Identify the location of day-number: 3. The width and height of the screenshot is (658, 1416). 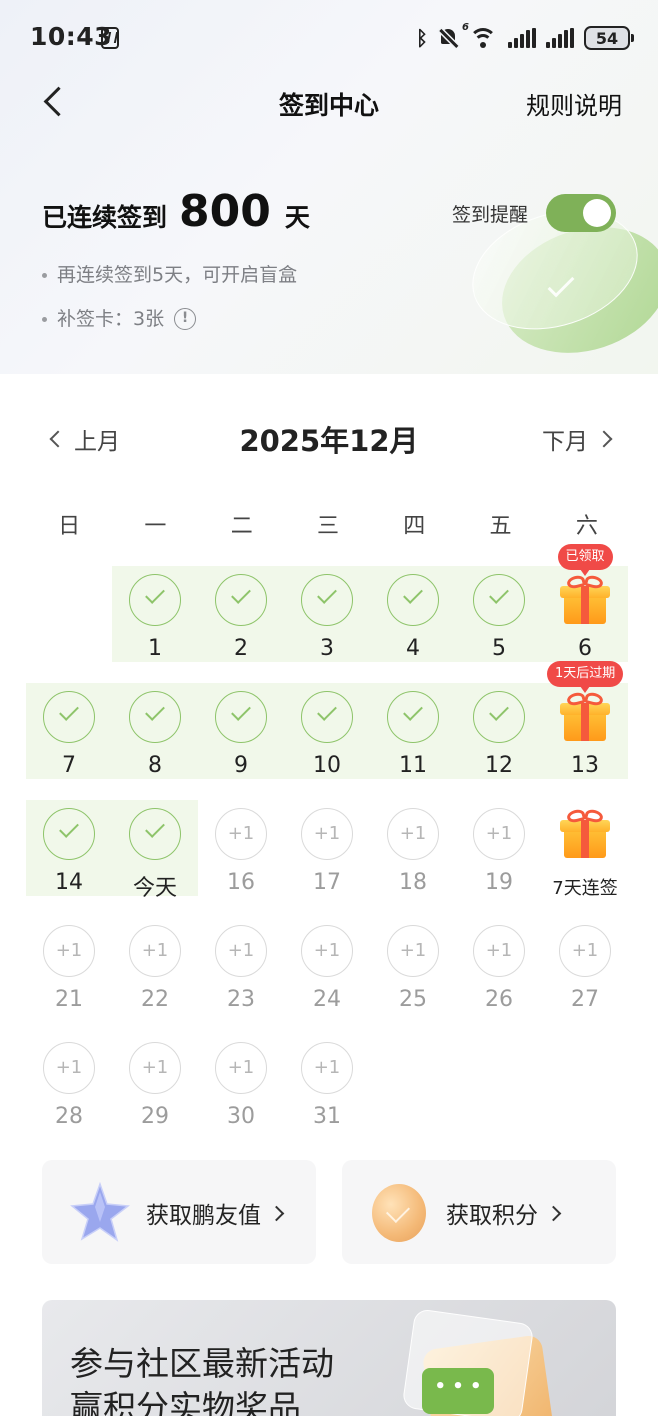
(327, 648).